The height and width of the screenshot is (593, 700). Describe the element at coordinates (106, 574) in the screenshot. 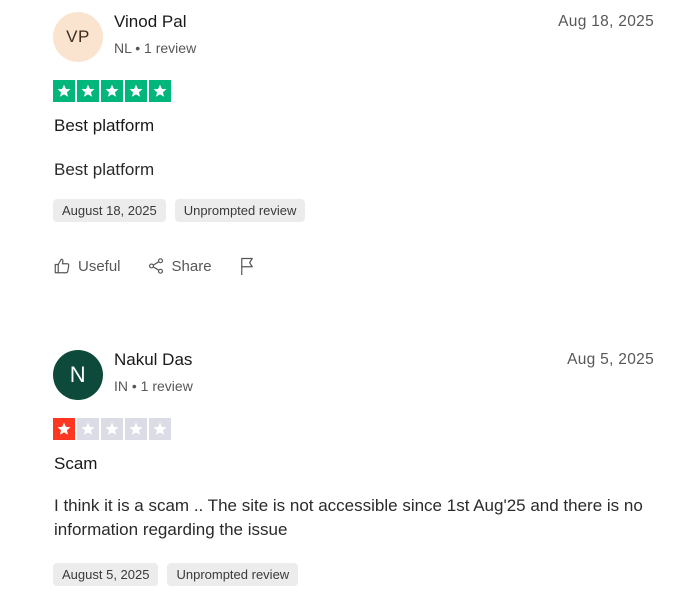

I see `date-of-experience-tag: August 5, 2025` at that location.